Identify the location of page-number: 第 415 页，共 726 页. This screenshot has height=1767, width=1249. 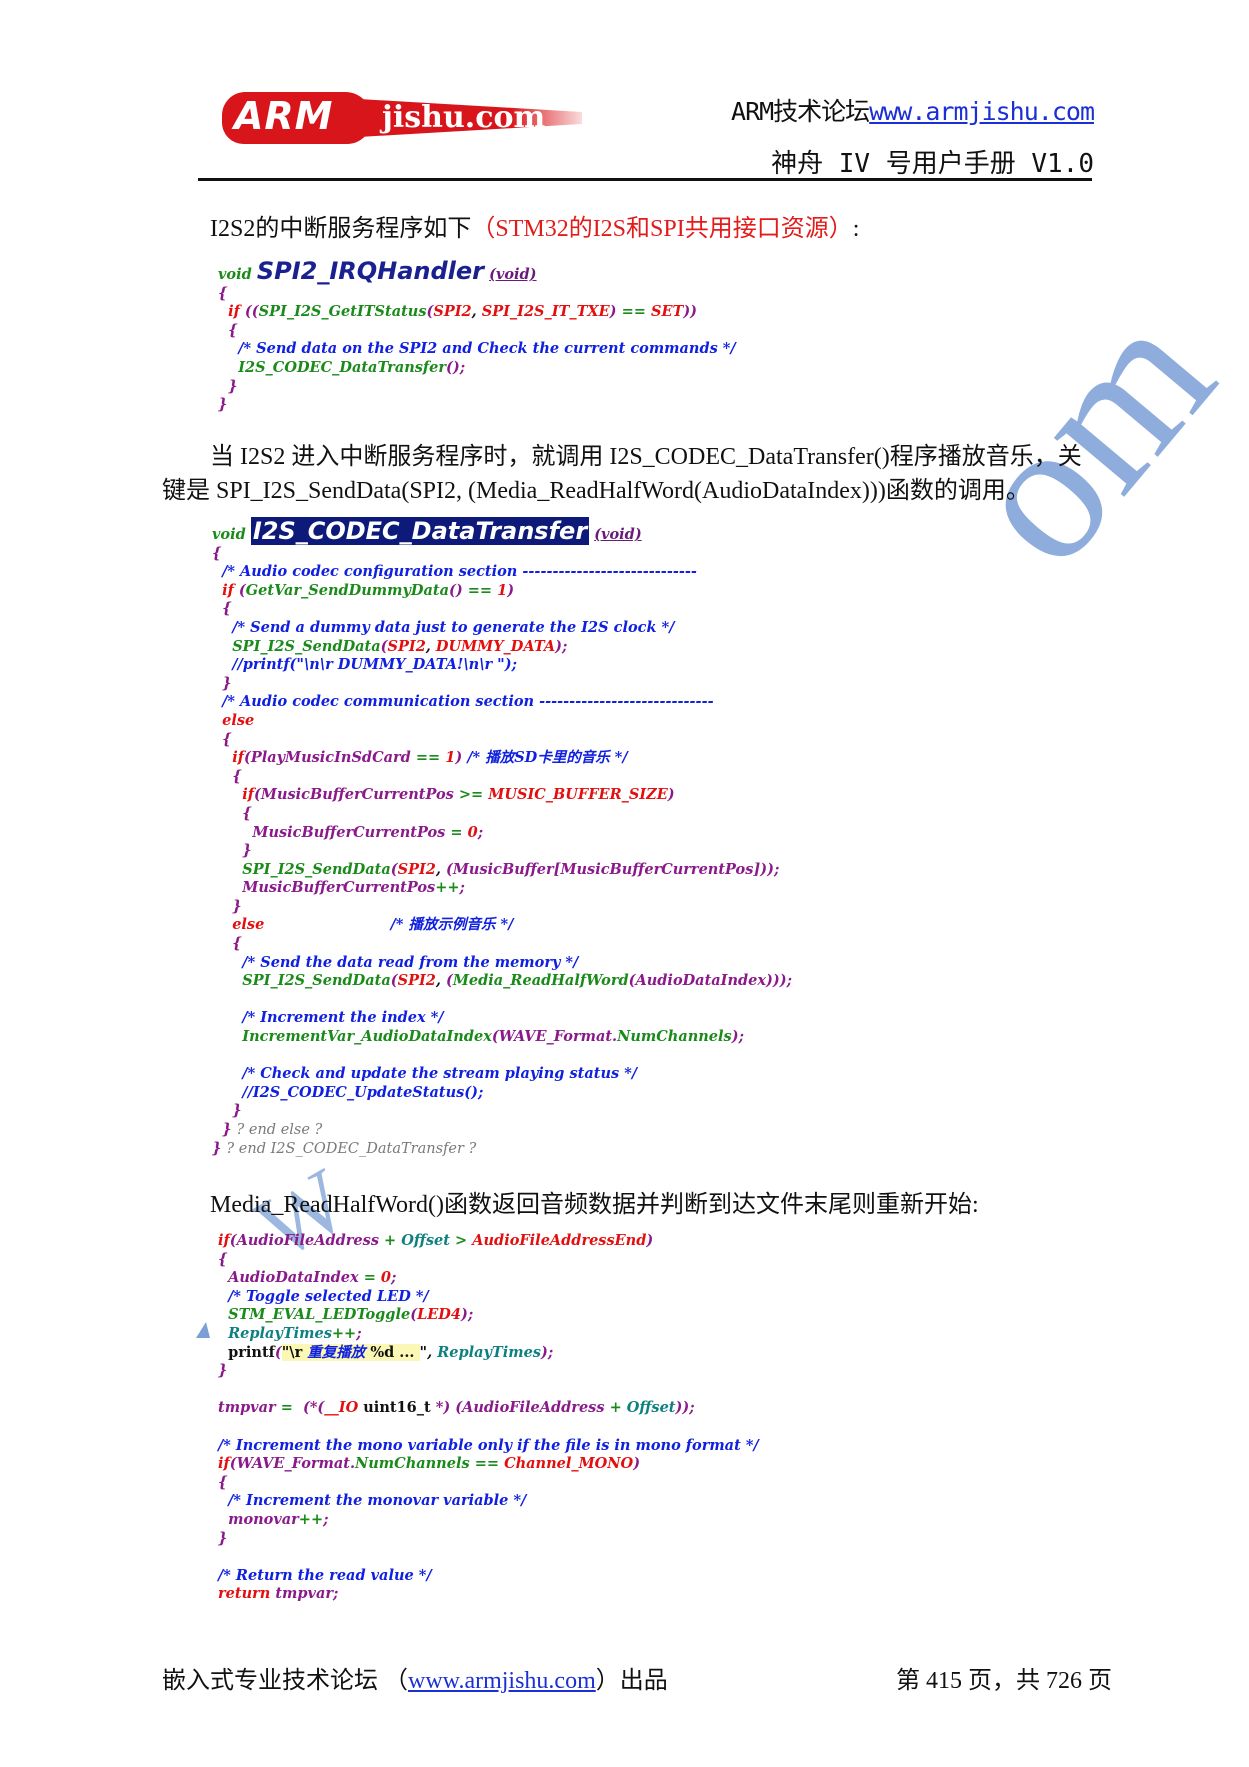
(1004, 1681).